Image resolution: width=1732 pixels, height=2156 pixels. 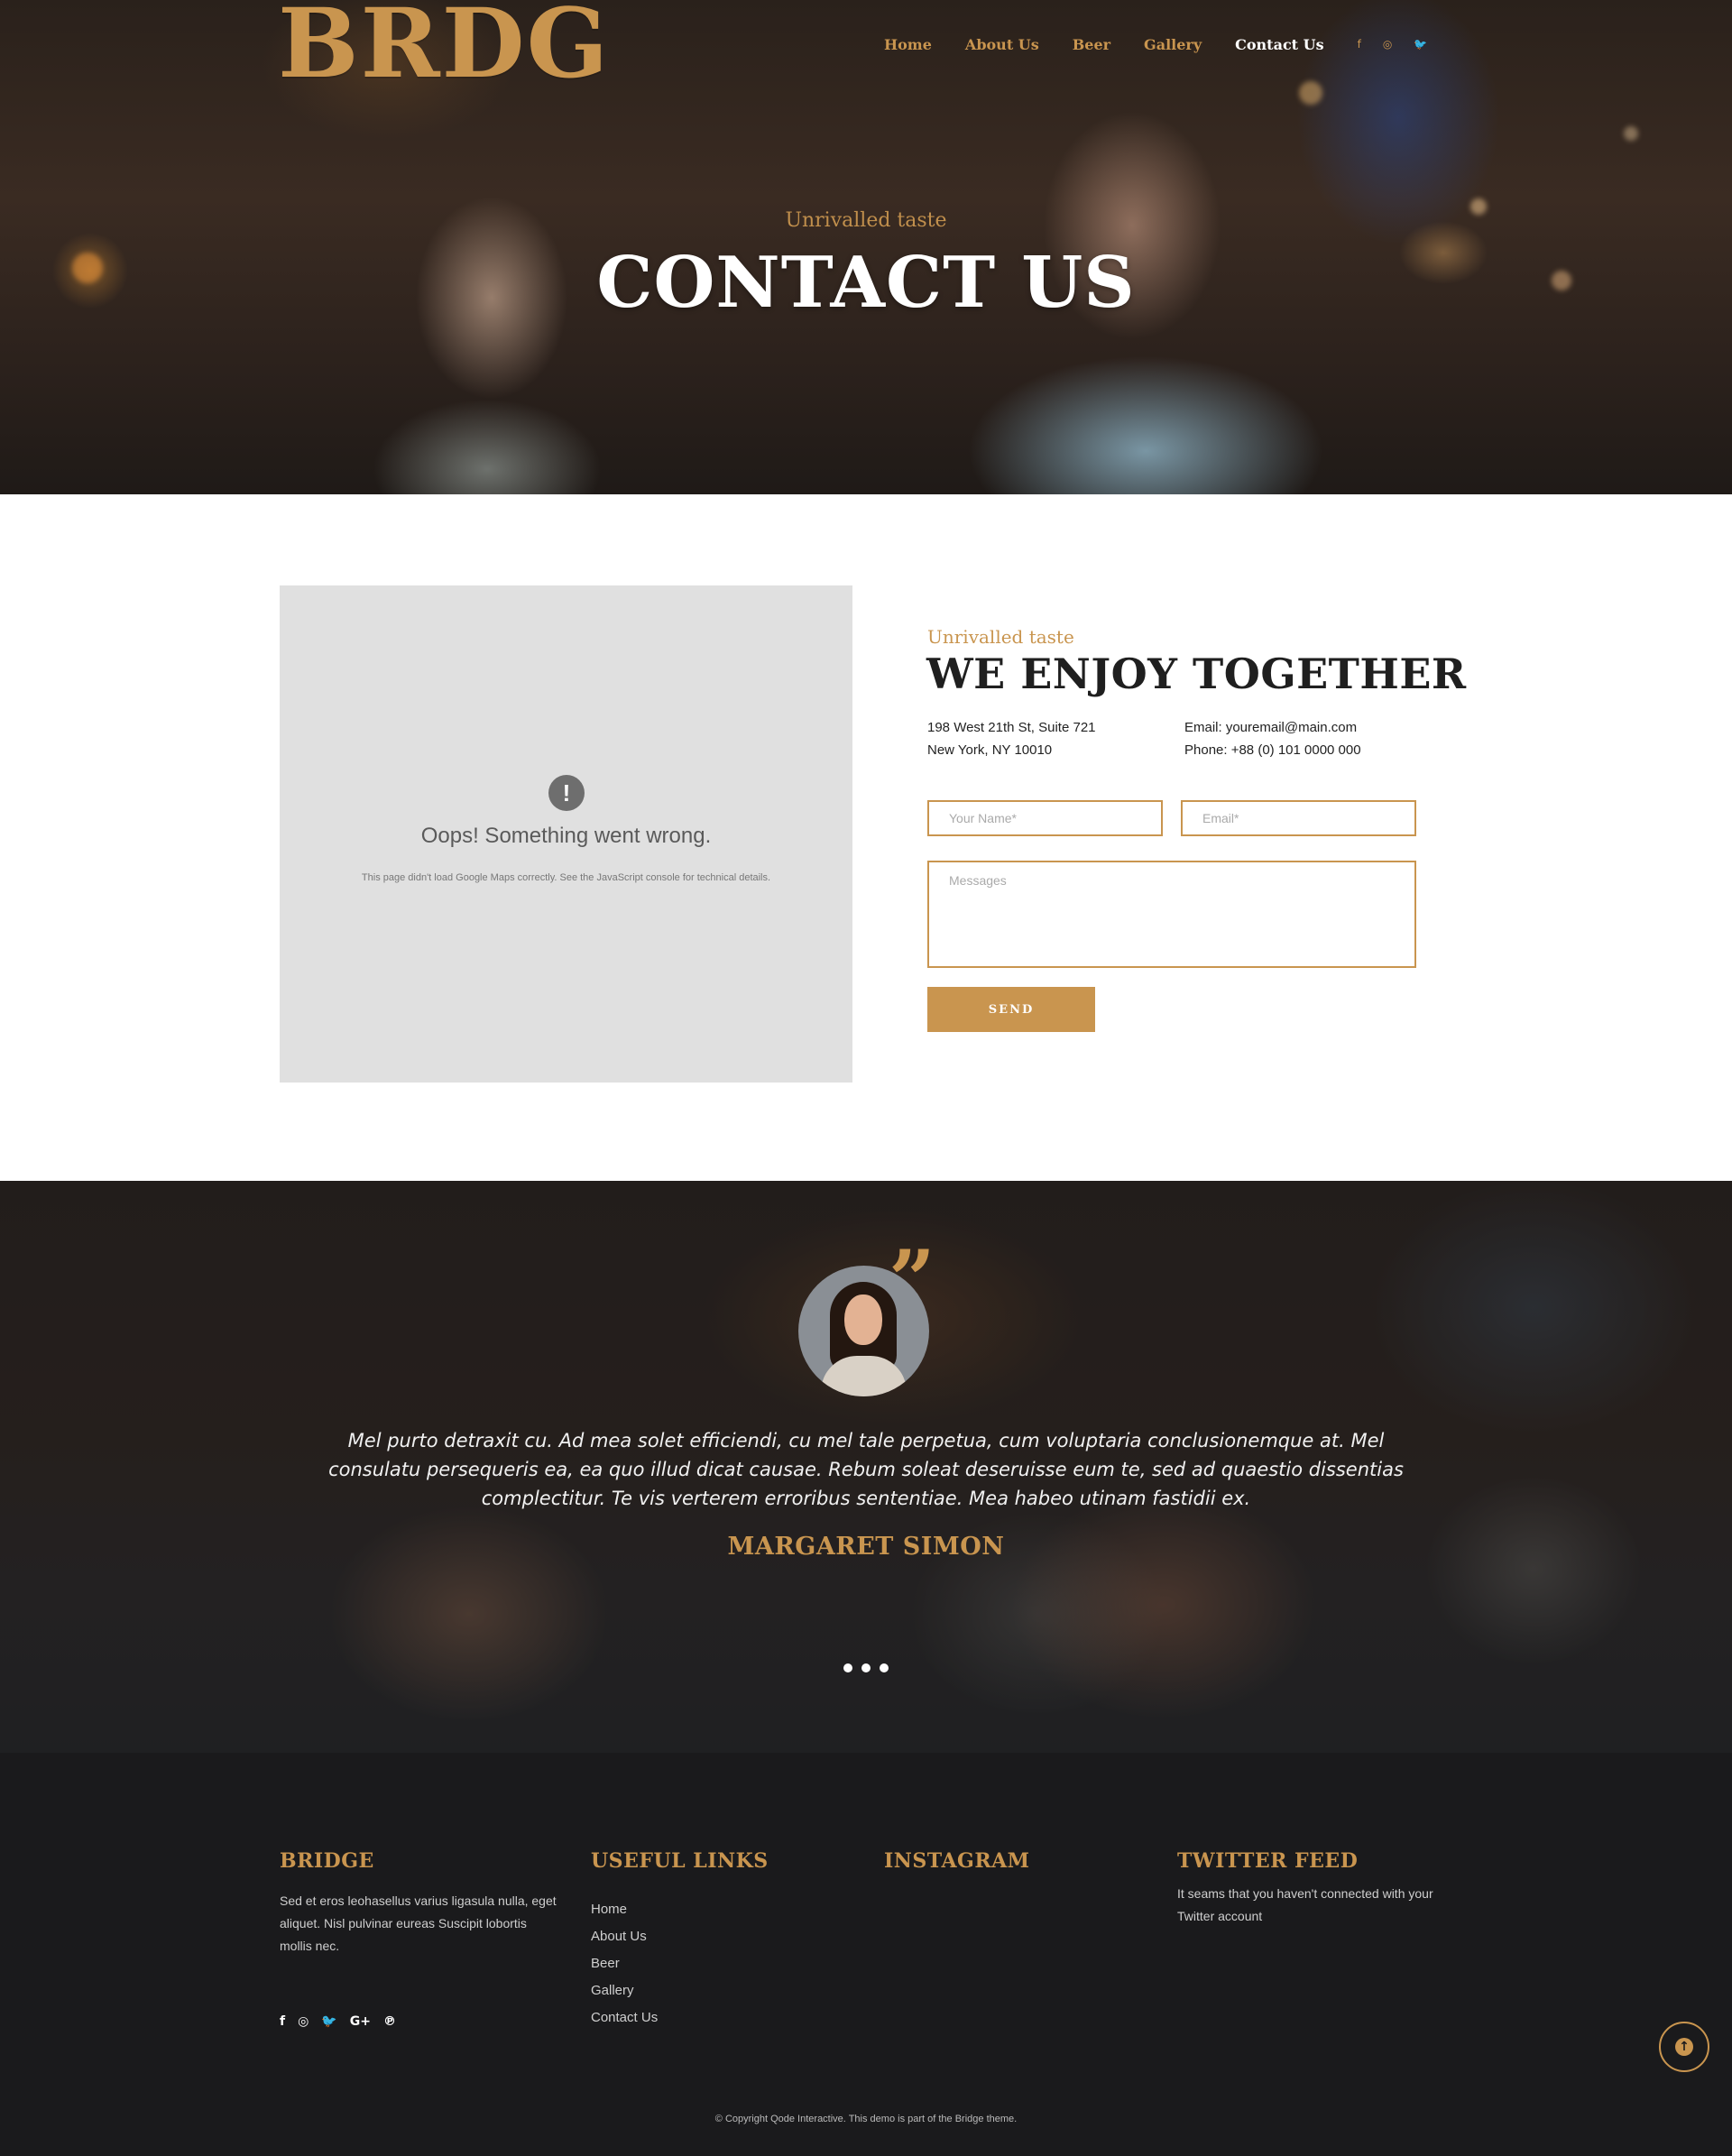 What do you see at coordinates (866, 220) in the screenshot?
I see `hero-subtitle: Unrivalled taste` at bounding box center [866, 220].